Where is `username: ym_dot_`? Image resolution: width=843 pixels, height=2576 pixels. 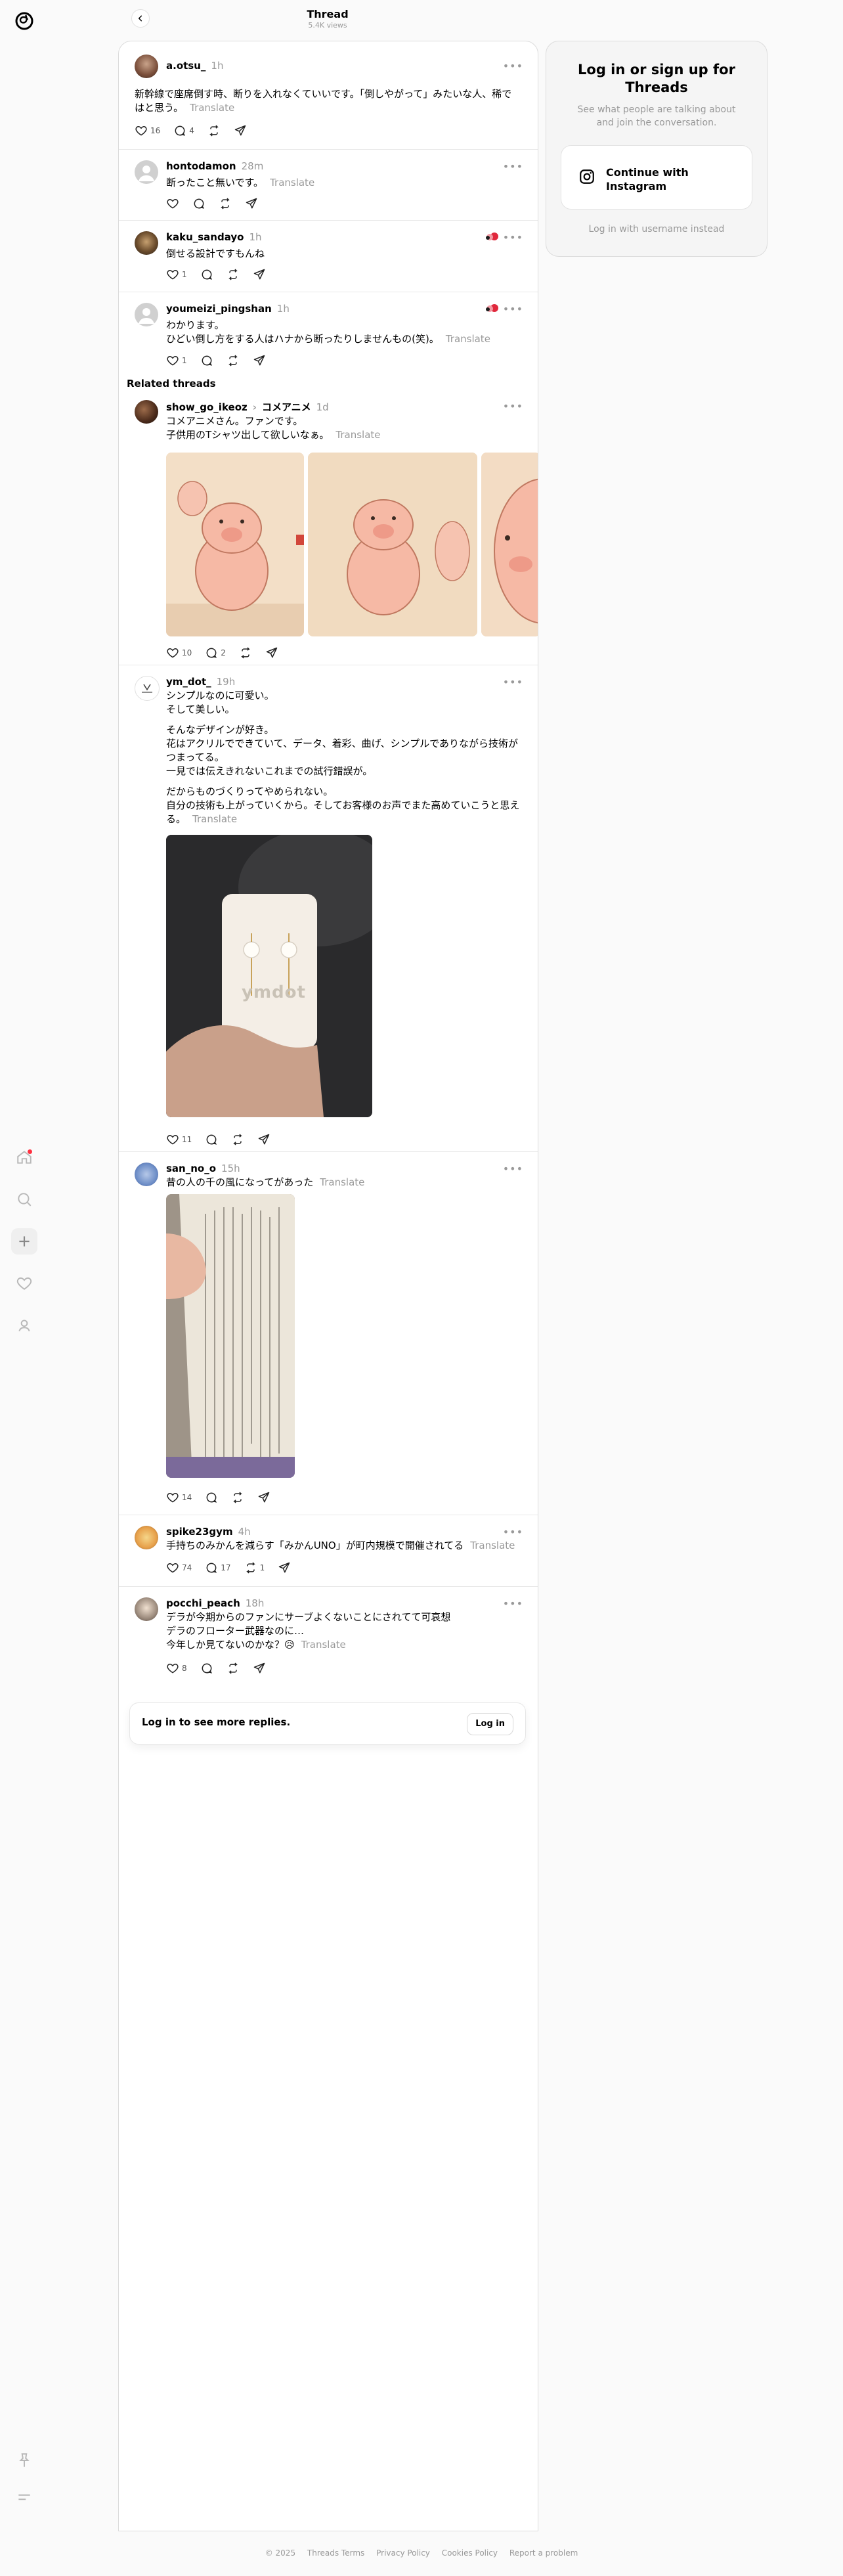 username: ym_dot_ is located at coordinates (188, 682).